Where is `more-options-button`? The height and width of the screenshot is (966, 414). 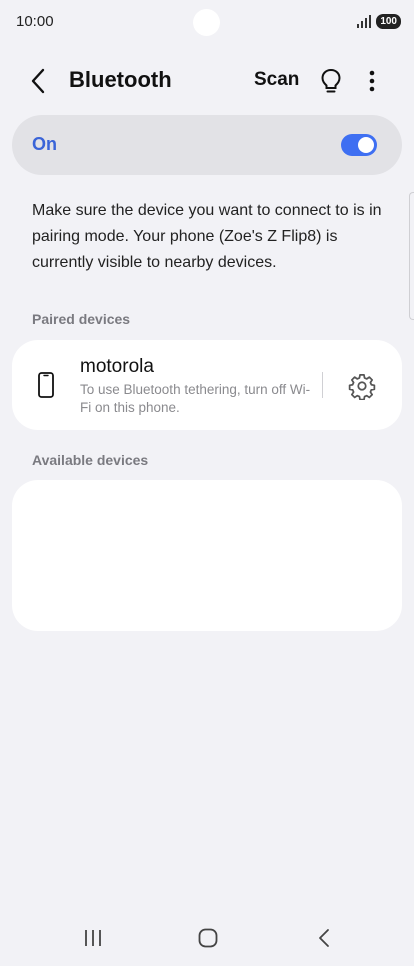
more-options-button is located at coordinates (372, 81).